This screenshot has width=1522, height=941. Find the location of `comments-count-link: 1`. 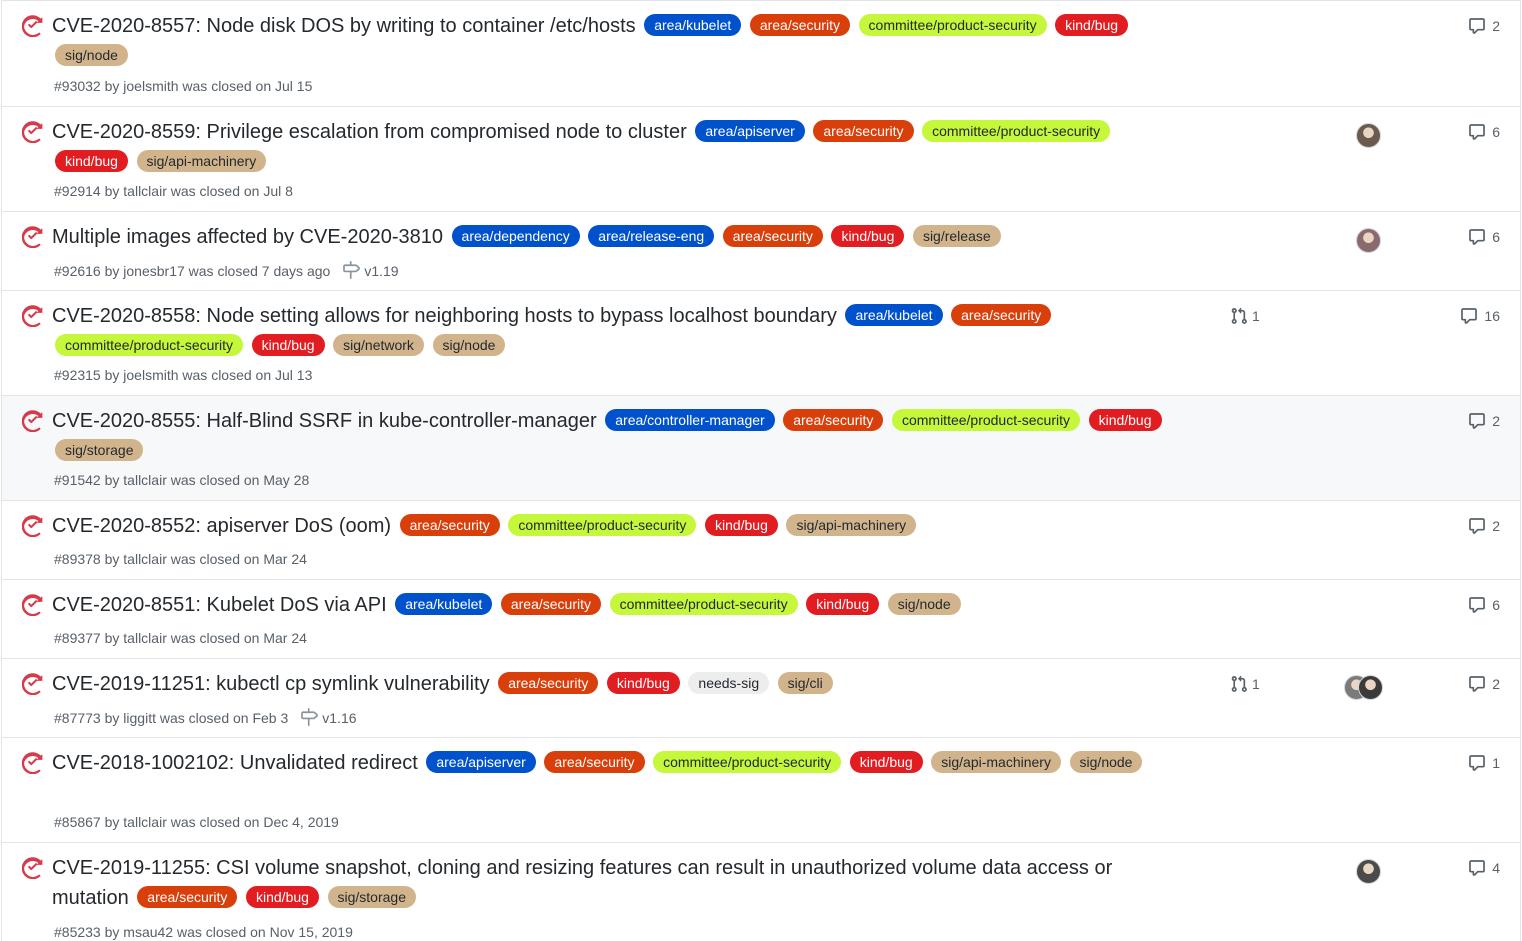

comments-count-link: 1 is located at coordinates (1484, 763).